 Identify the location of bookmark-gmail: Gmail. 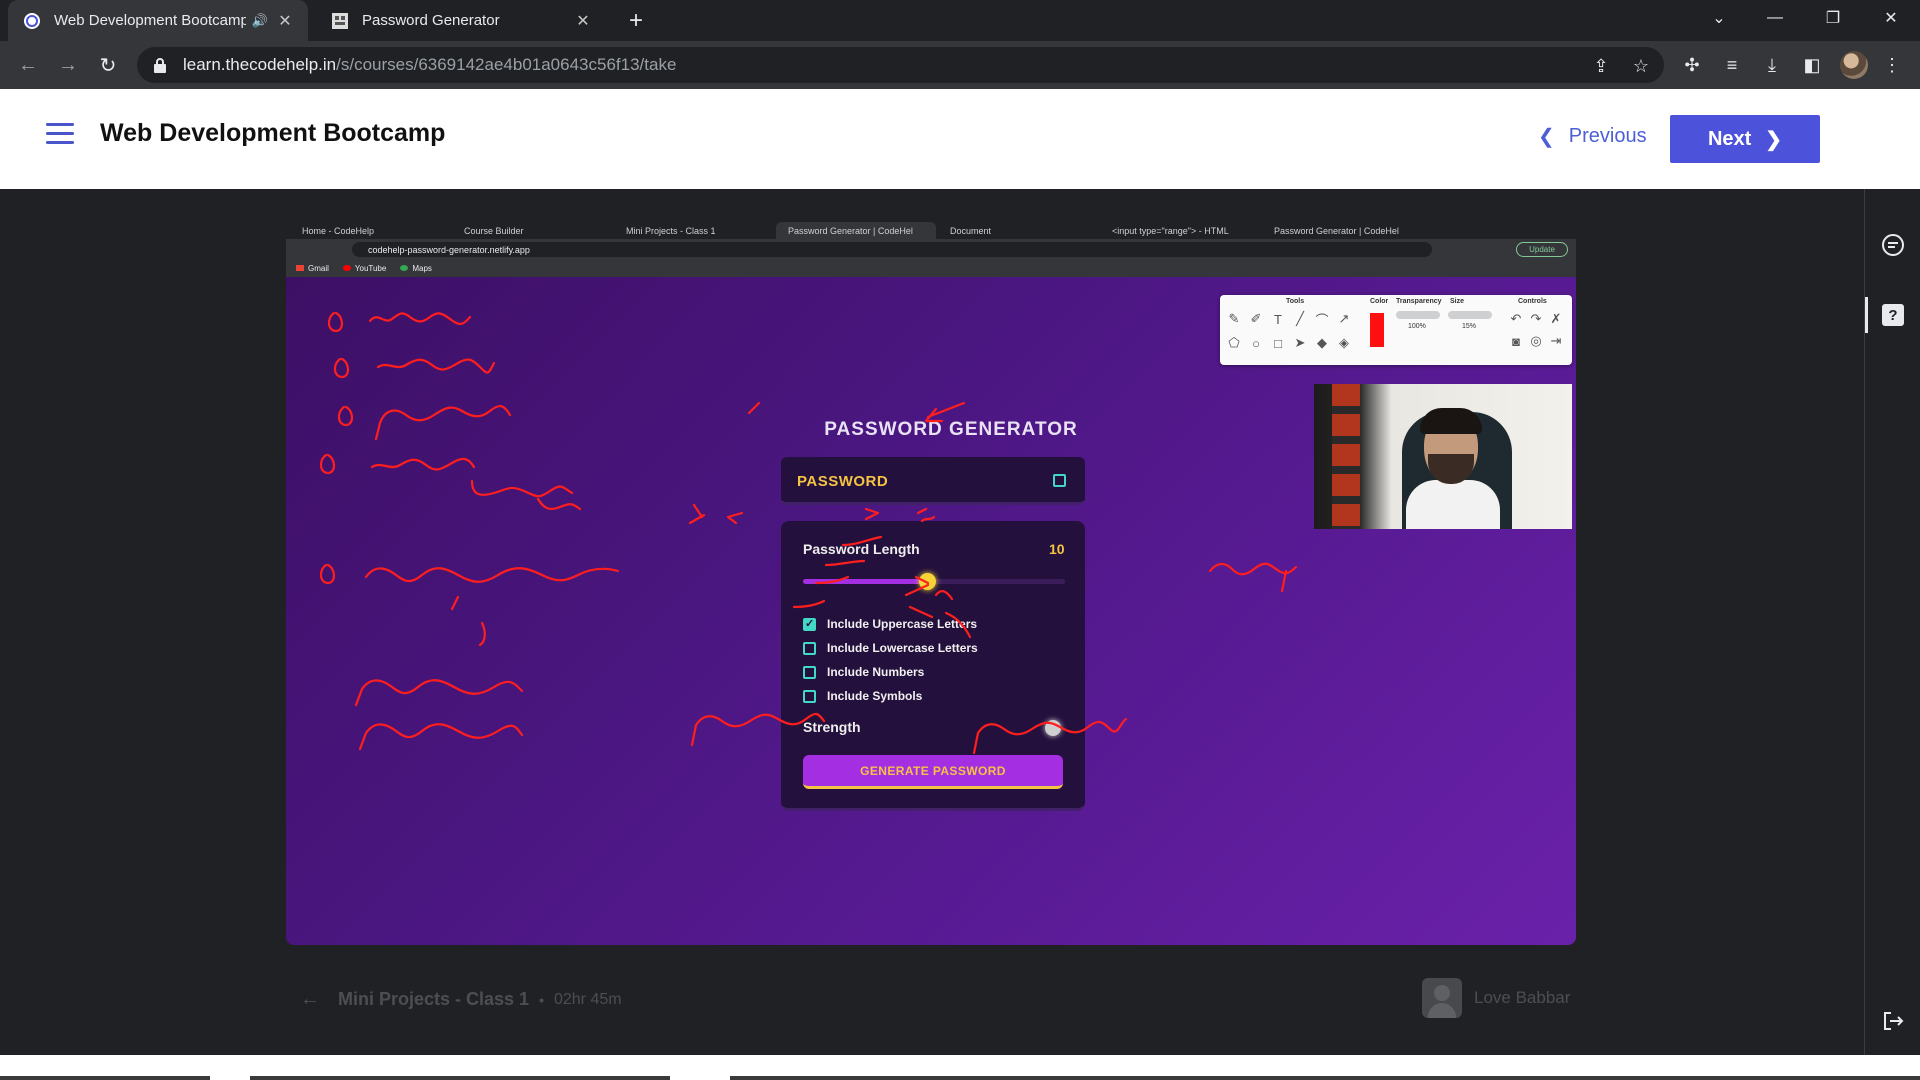
(312, 268).